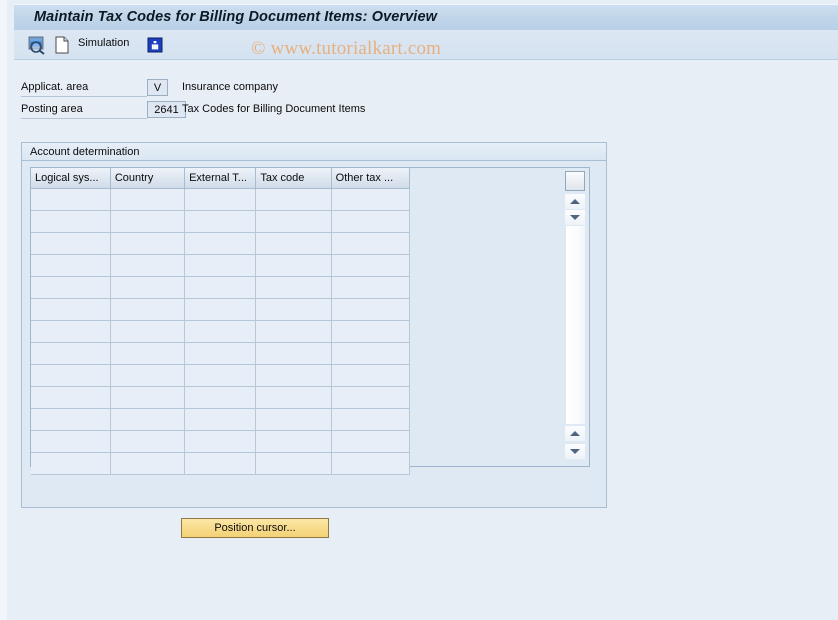 The image size is (838, 620). Describe the element at coordinates (55, 87) in the screenshot. I see `application-area-label: Applicat. area` at that location.